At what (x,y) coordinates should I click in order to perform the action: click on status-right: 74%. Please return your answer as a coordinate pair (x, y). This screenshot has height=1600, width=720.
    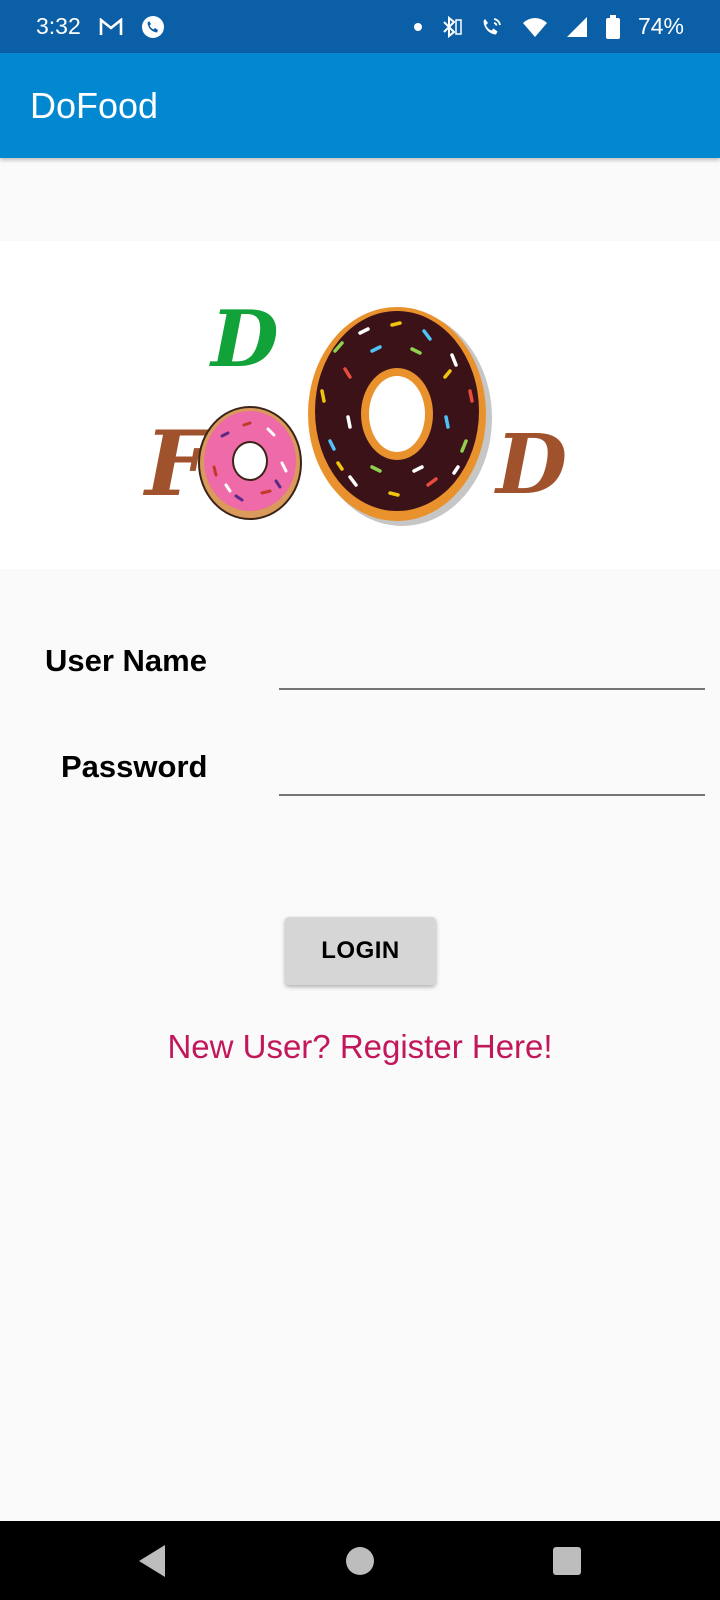
    Looking at the image, I should click on (548, 26).